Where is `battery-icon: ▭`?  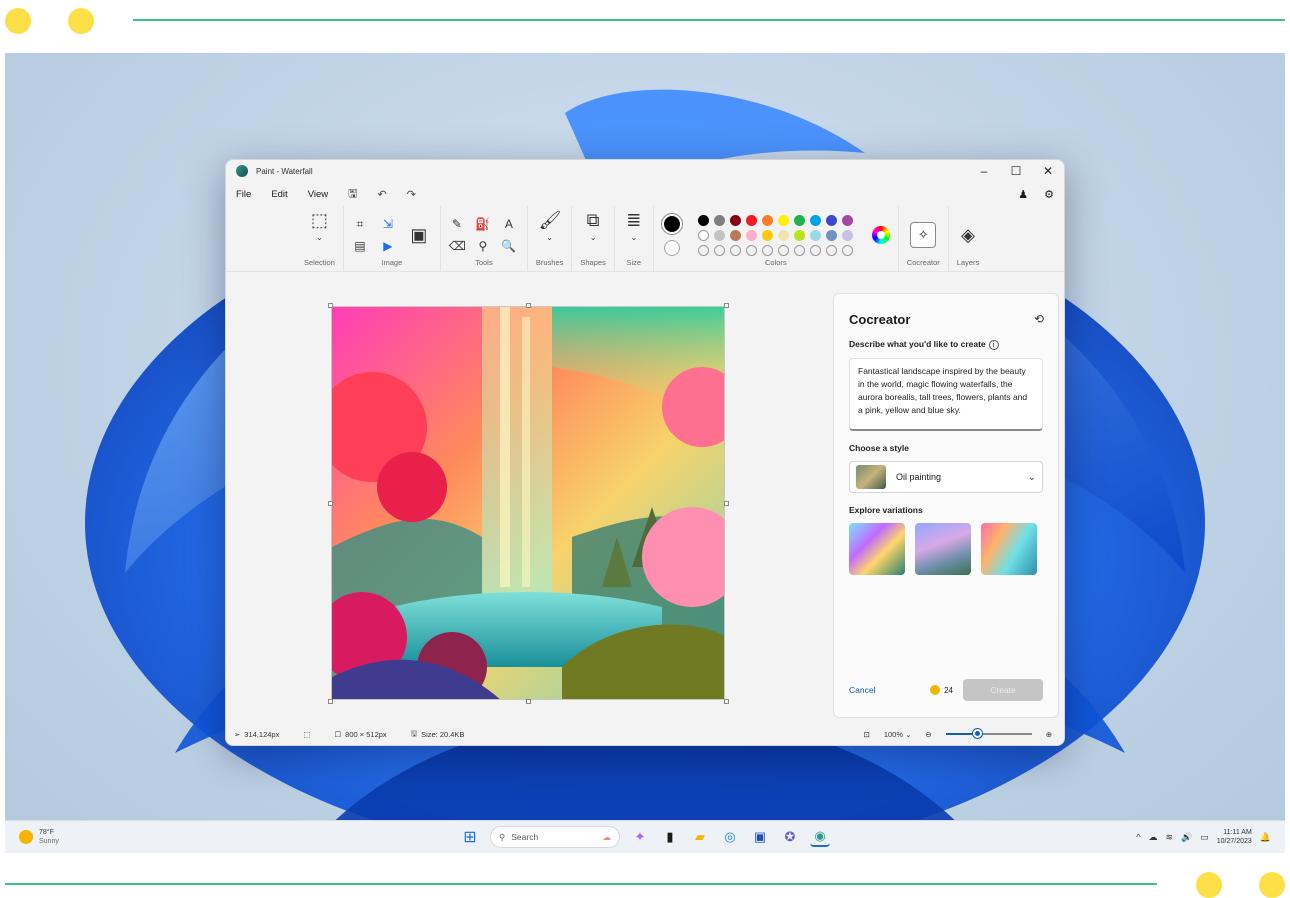
battery-icon: ▭ is located at coordinates (1204, 837).